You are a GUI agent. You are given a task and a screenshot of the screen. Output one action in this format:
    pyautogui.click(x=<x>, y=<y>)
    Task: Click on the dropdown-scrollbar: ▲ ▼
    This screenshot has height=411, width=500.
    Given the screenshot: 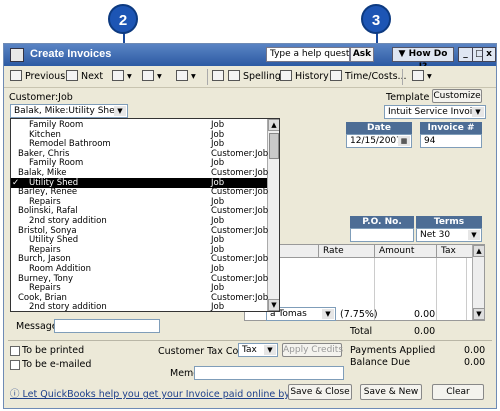 What is the action you would take?
    pyautogui.click(x=273, y=215)
    